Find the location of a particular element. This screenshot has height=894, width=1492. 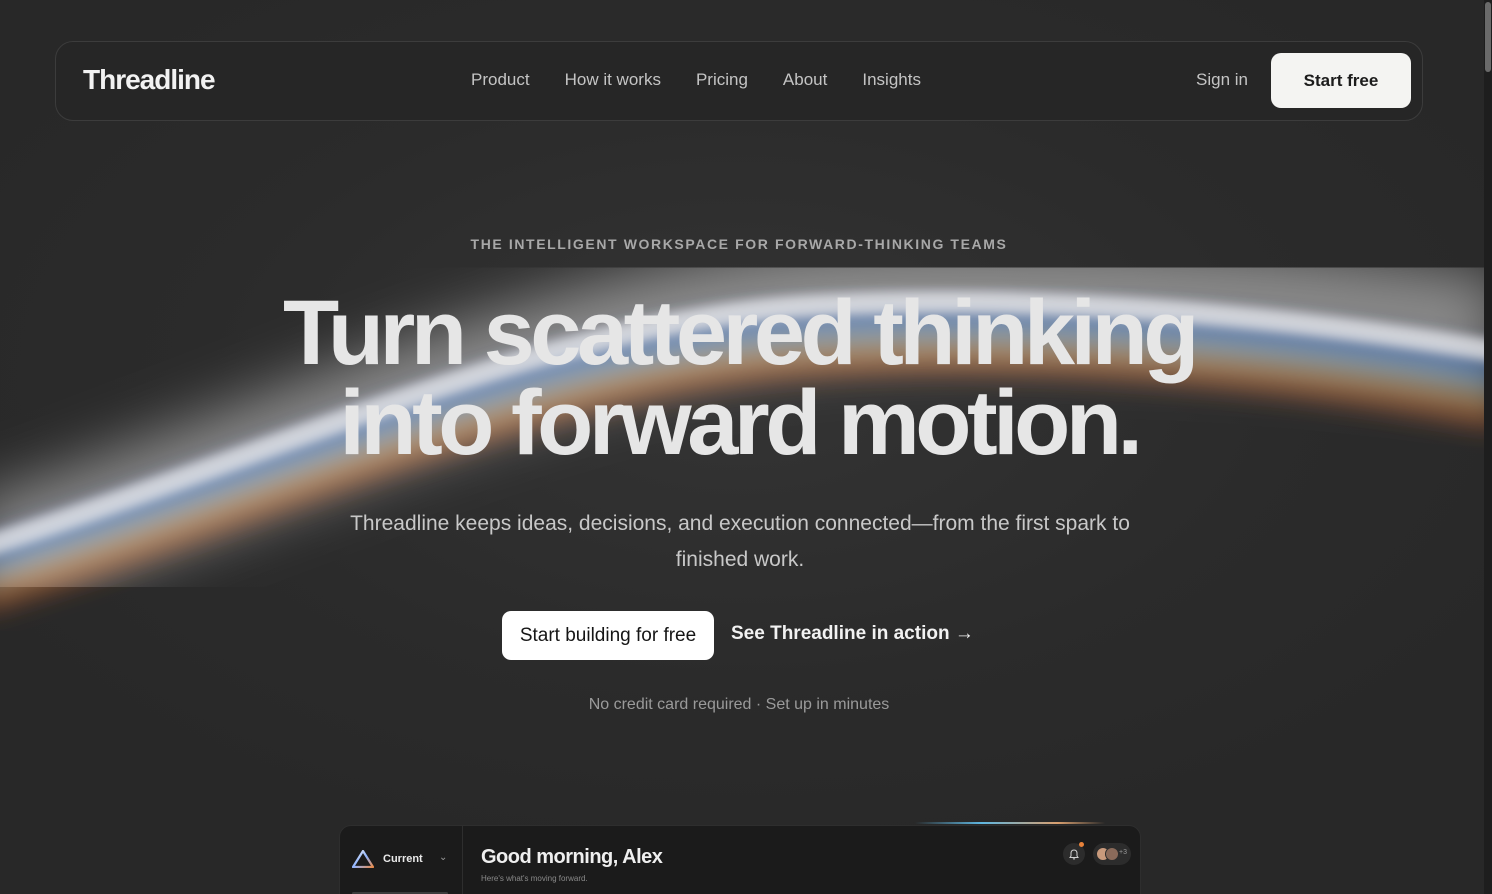

workspace-switcher: Current is located at coordinates (403, 859).